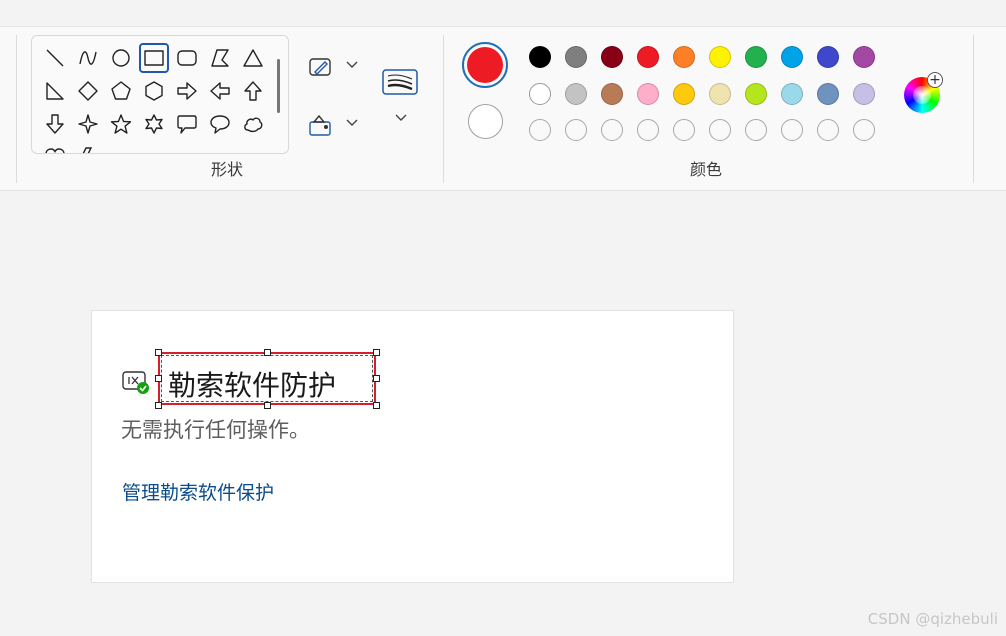  Describe the element at coordinates (376, 405) in the screenshot. I see `resize-handle-bottom-right` at that location.